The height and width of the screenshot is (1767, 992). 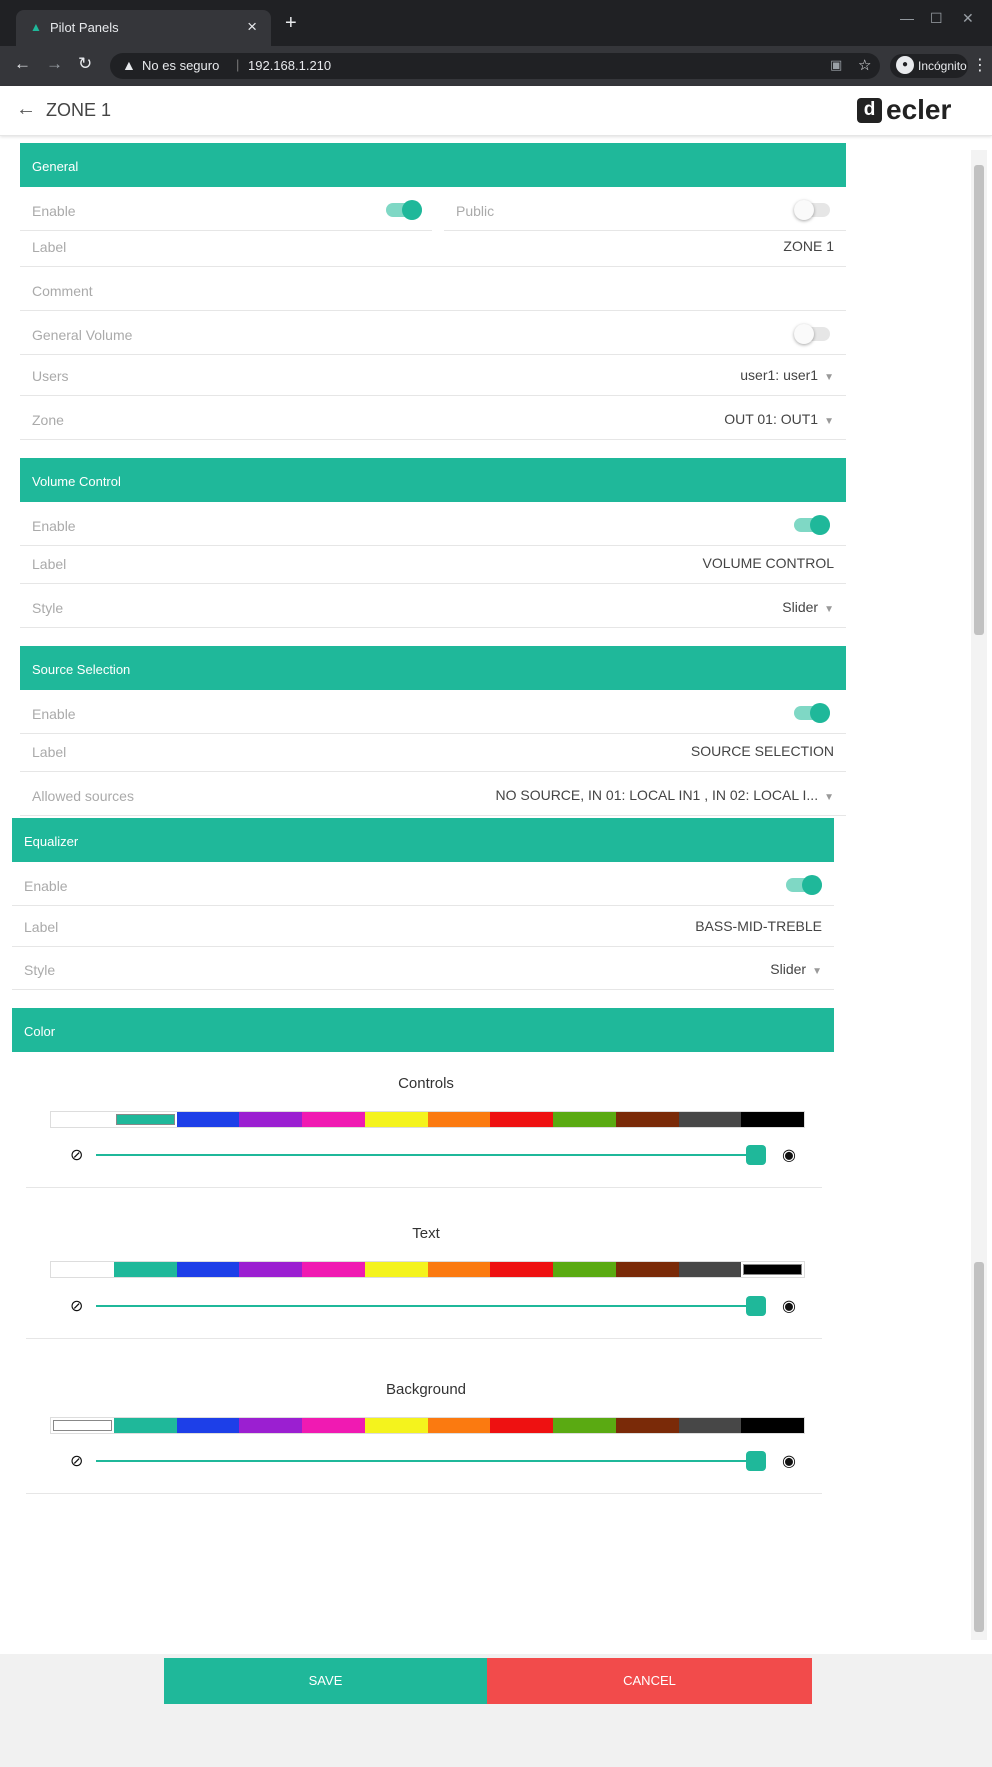 What do you see at coordinates (936, 18) in the screenshot?
I see `maximize-icon: ☐` at bounding box center [936, 18].